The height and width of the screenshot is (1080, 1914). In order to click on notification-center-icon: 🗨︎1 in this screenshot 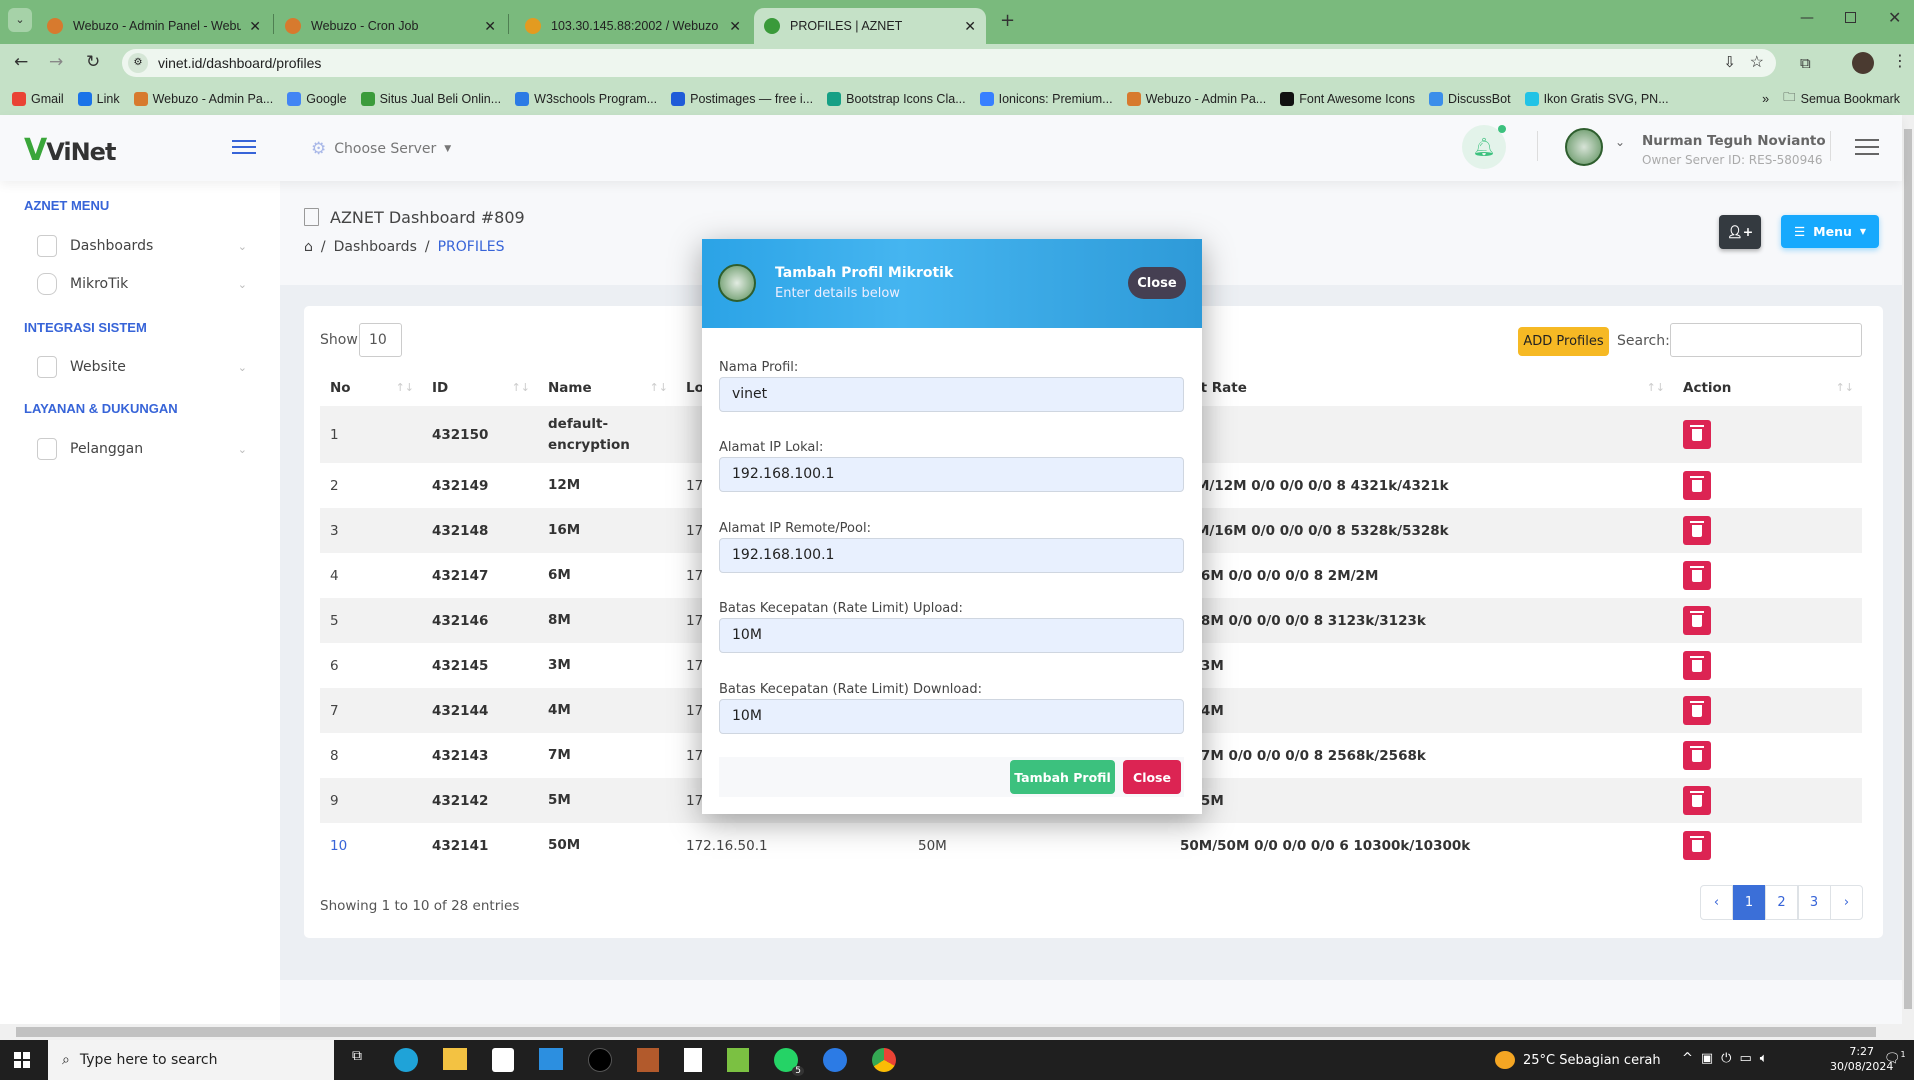, I will do `click(1895, 1058)`.